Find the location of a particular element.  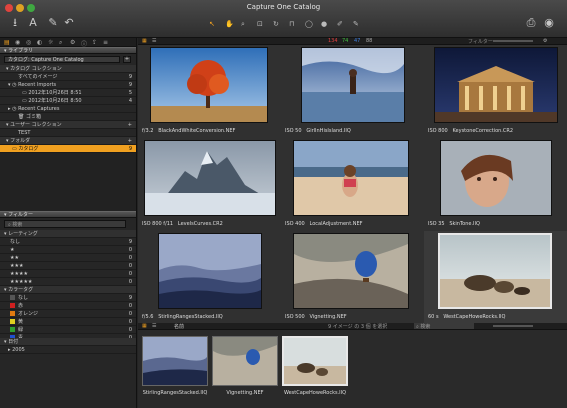

spot-tool-icon: ◯ is located at coordinates (309, 24).